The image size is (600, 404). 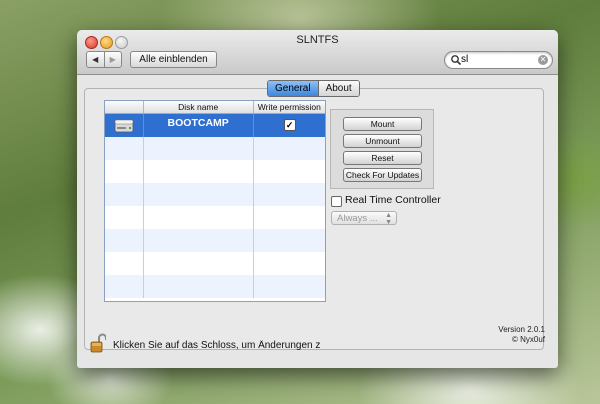 I want to click on copyright-label: © Nyx0uf, so click(x=528, y=339).